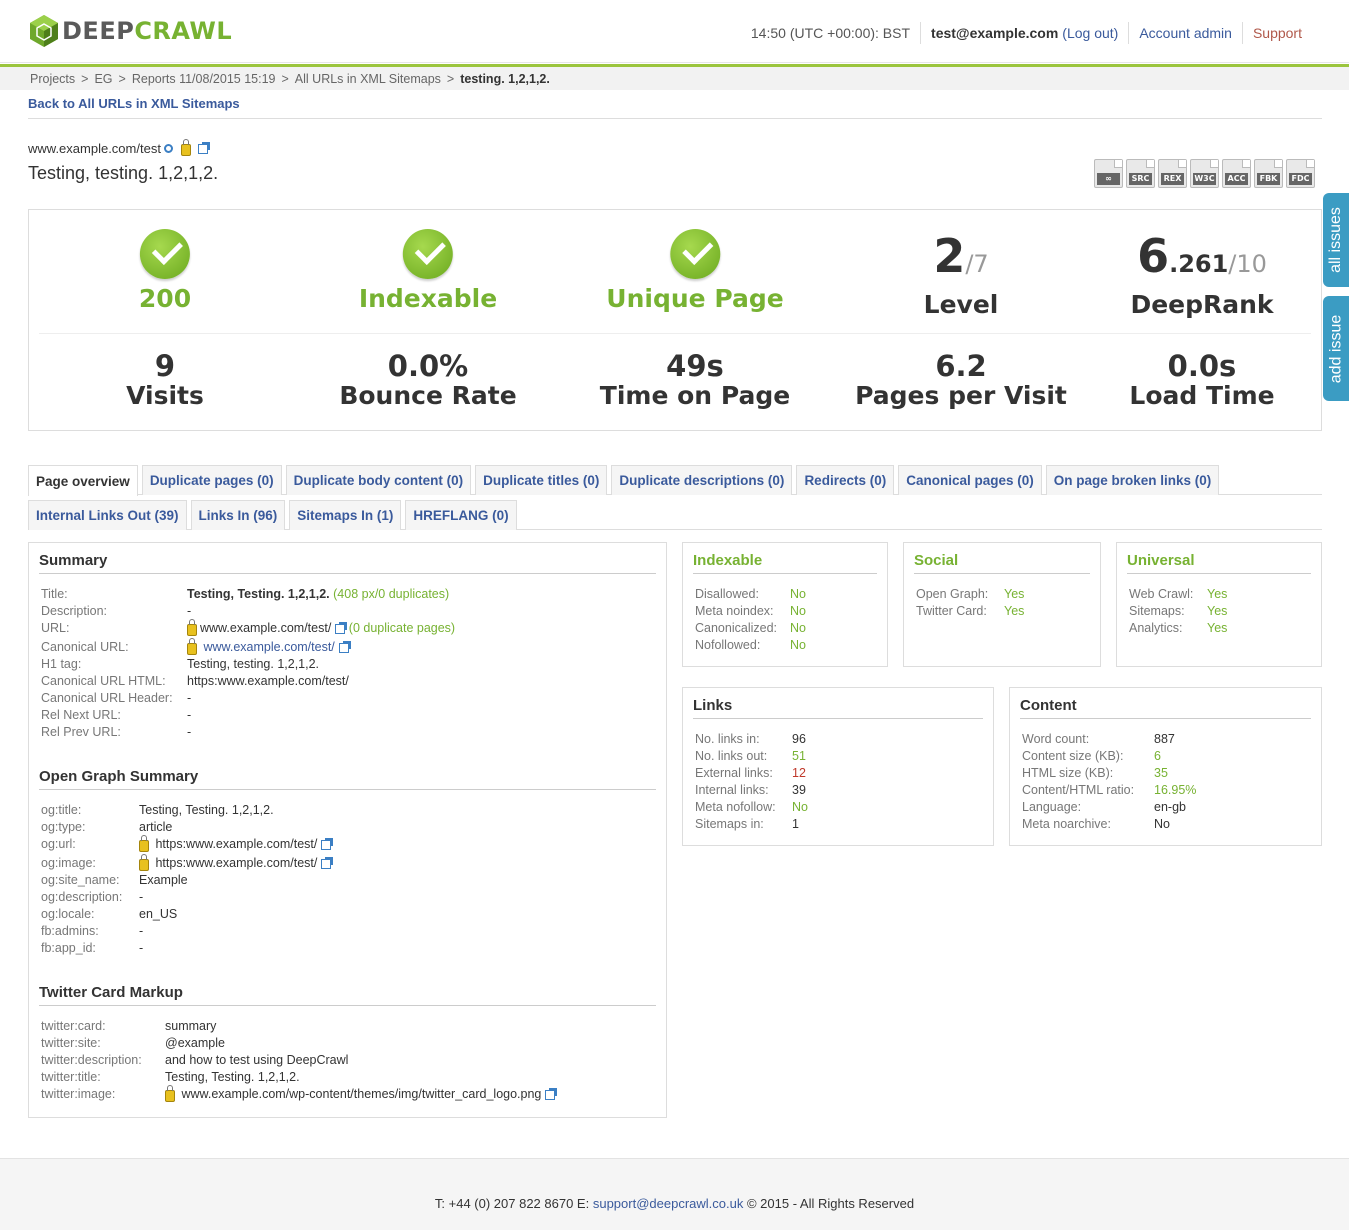  What do you see at coordinates (1140, 173) in the screenshot?
I see `src-tool-icon: SRC` at bounding box center [1140, 173].